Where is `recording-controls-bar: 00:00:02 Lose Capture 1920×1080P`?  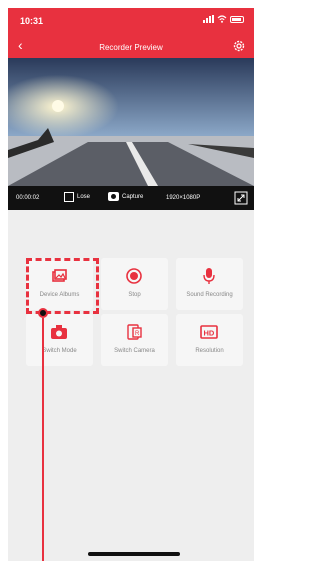
recording-controls-bar: 00:00:02 Lose Capture 1920×1080P is located at coordinates (131, 198).